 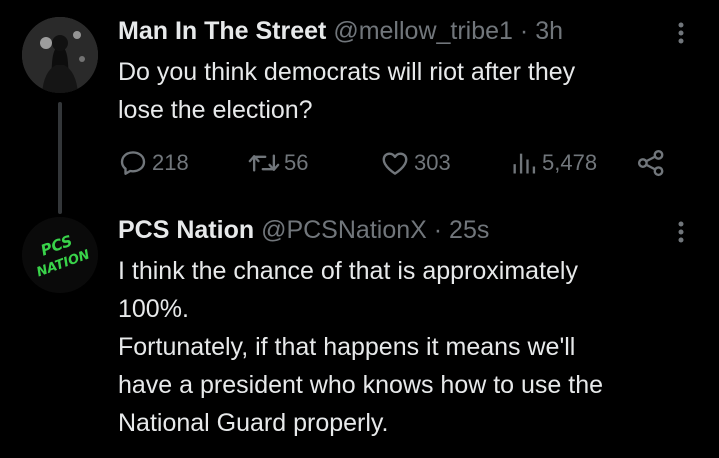 I want to click on tweet-header: Man In The Street @mellow_tribe1 · 3h, so click(x=340, y=31).